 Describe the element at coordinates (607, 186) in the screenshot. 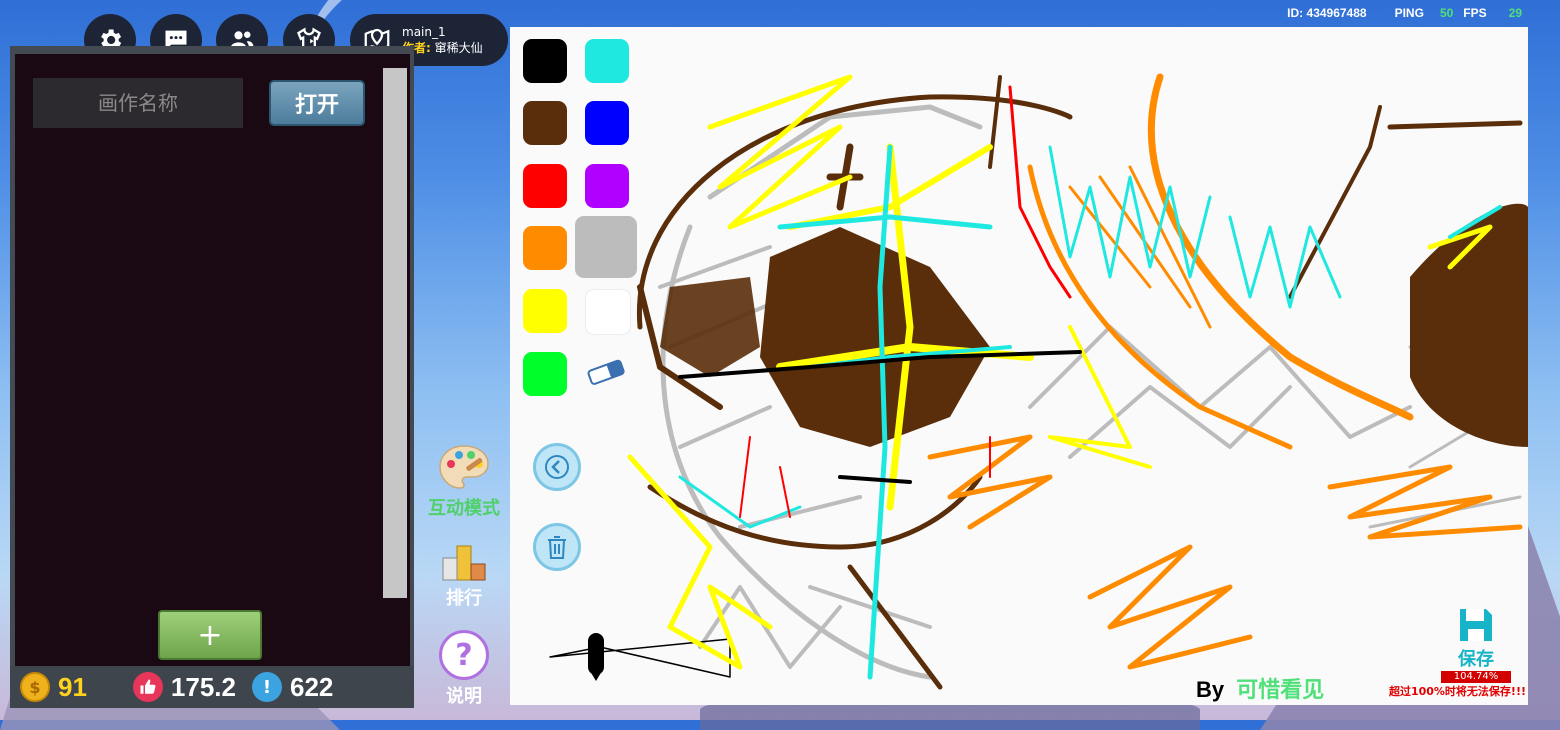

I see `color-purple-swatch` at that location.